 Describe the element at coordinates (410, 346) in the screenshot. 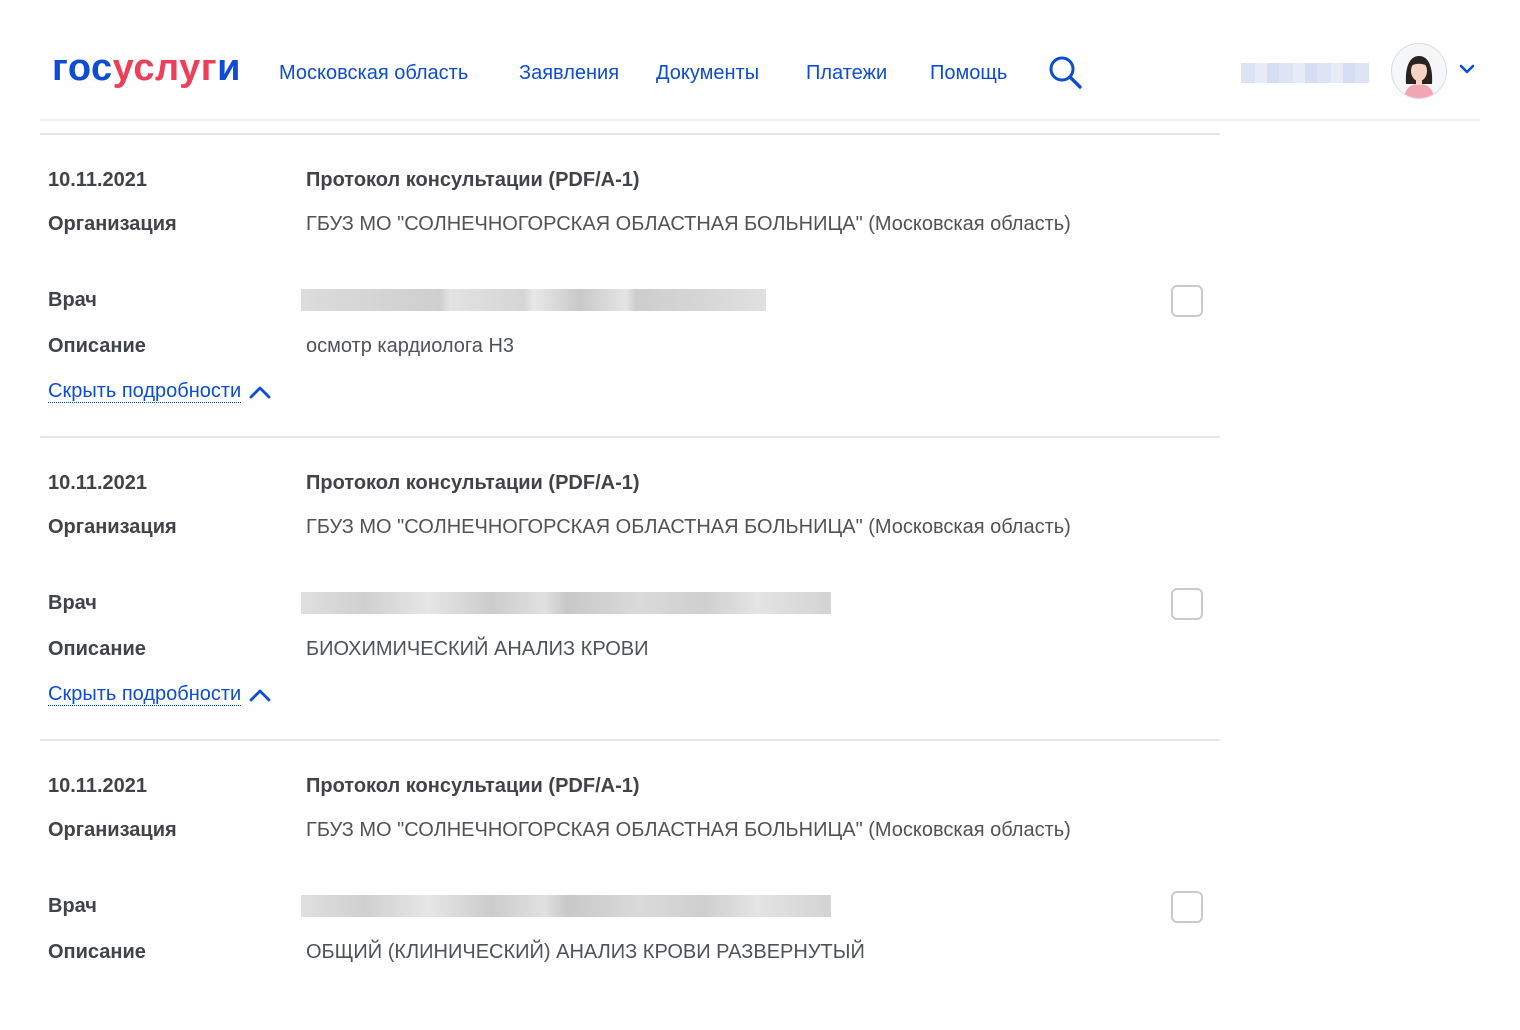

I see `description-value: осмотр кардиолога Н3` at that location.